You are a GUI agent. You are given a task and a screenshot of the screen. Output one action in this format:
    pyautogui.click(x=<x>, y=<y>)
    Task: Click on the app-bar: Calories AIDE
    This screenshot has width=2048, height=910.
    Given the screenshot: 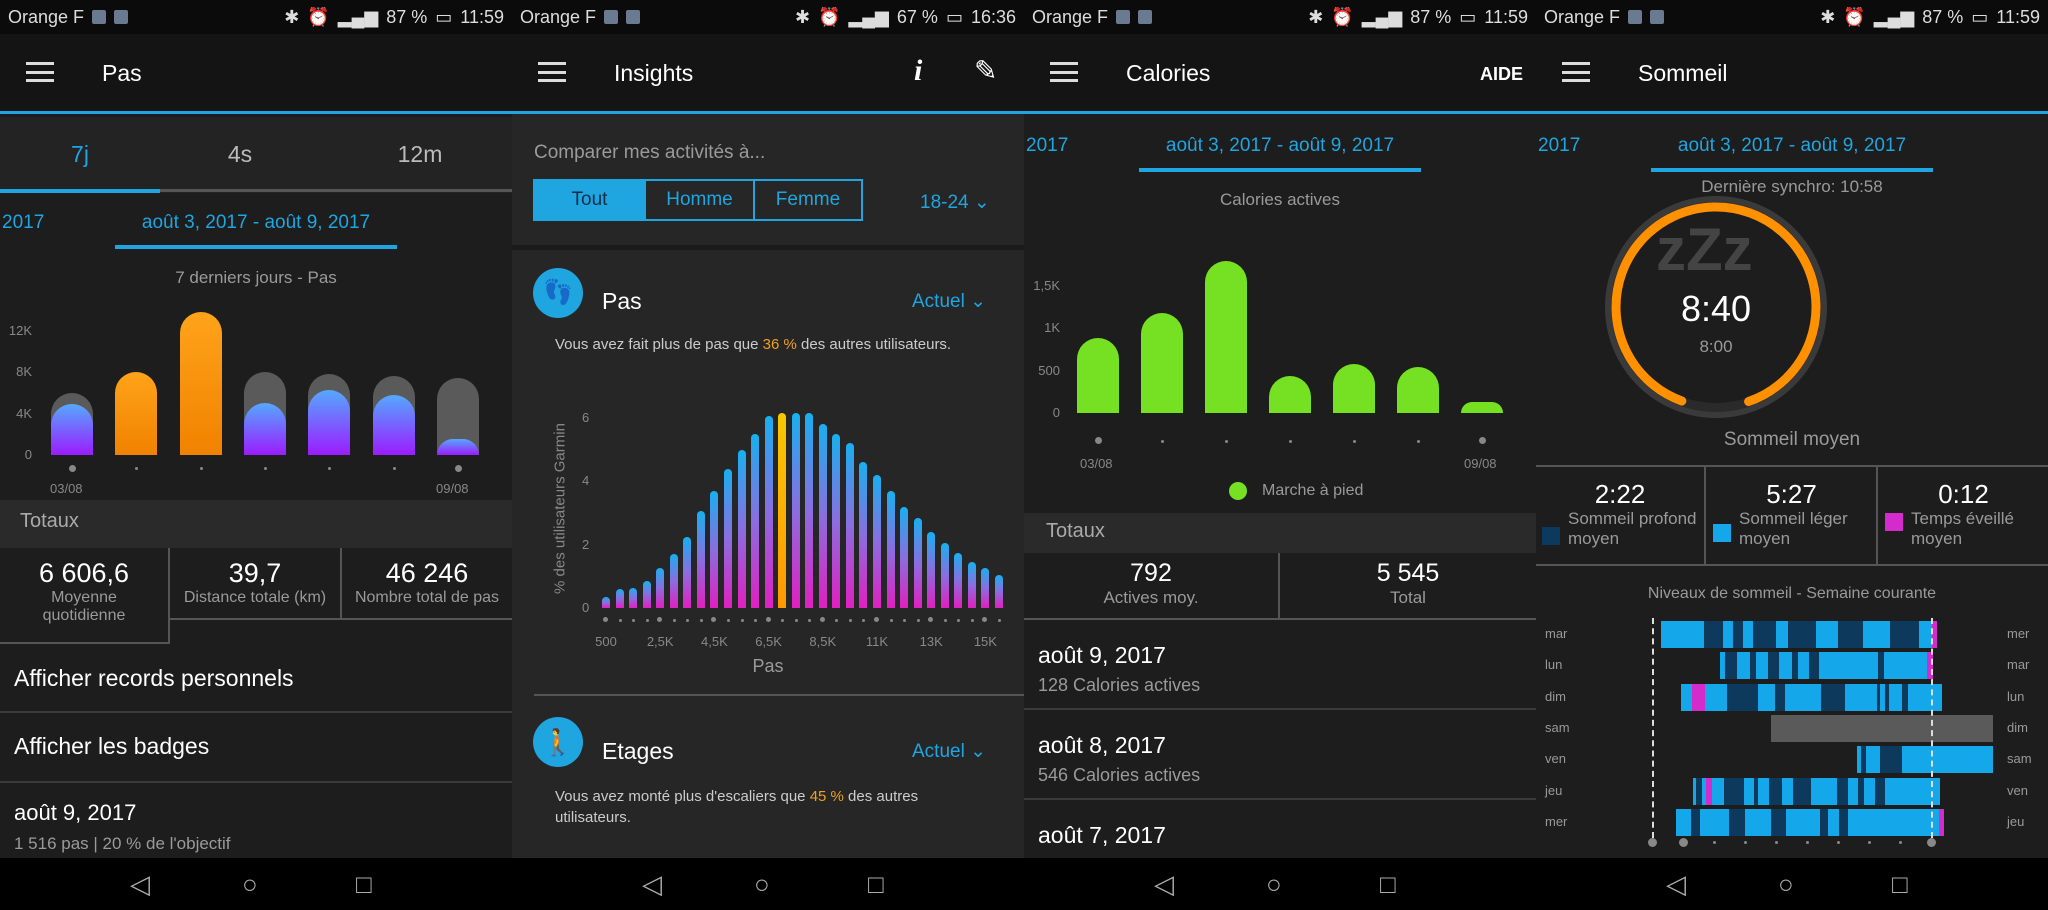 What is the action you would take?
    pyautogui.click(x=1280, y=74)
    